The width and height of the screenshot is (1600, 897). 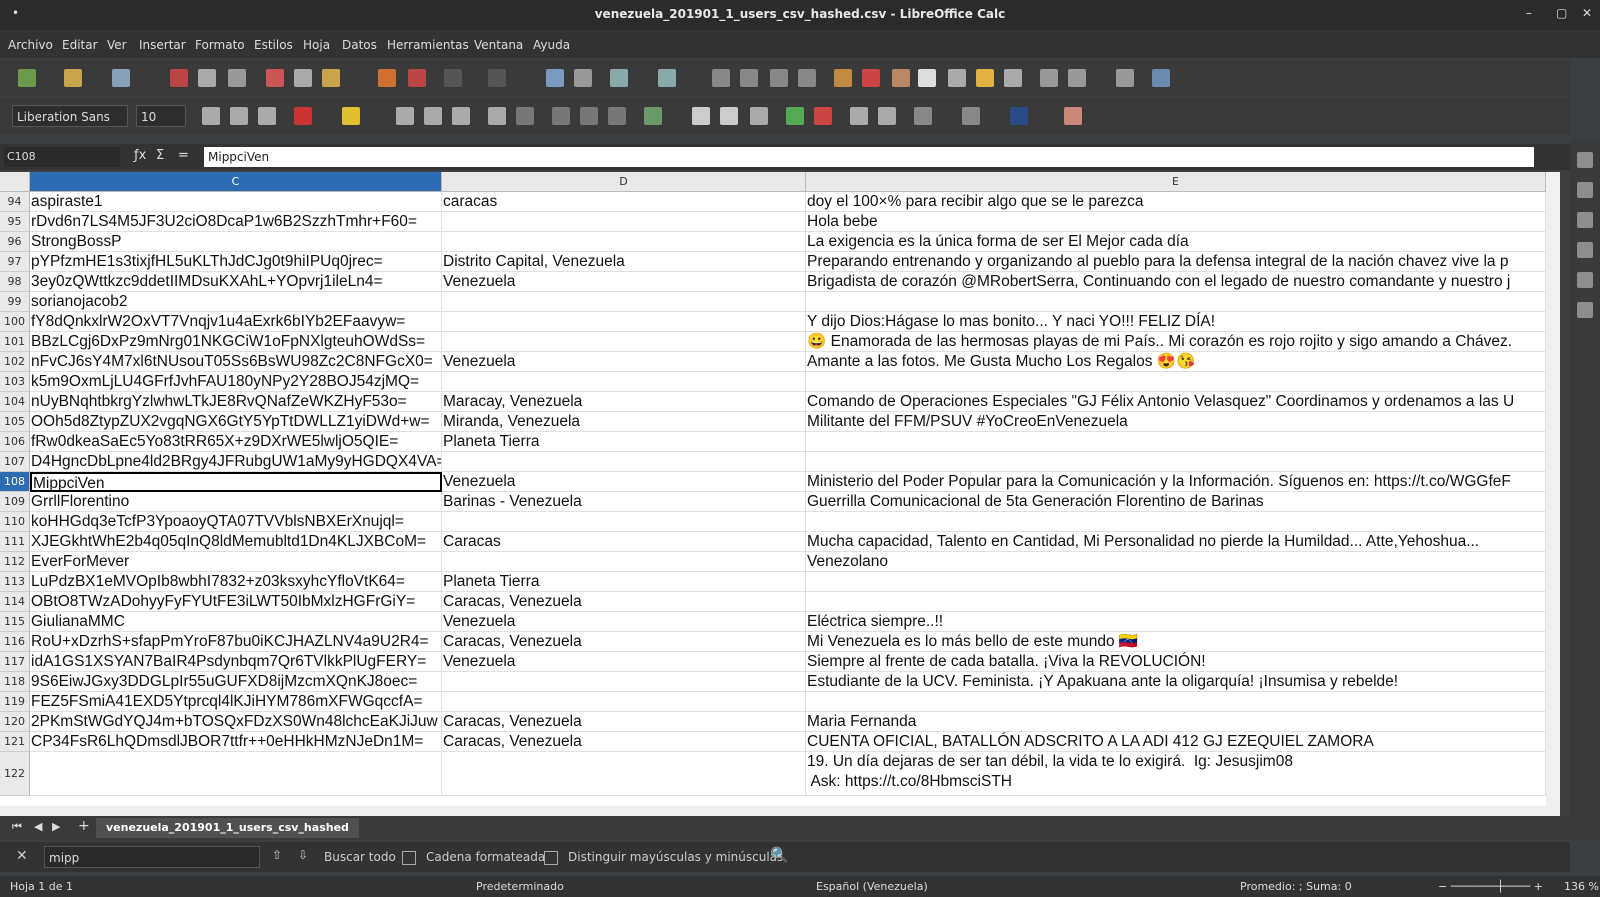 What do you see at coordinates (561, 116) in the screenshot?
I see `align-top-icon` at bounding box center [561, 116].